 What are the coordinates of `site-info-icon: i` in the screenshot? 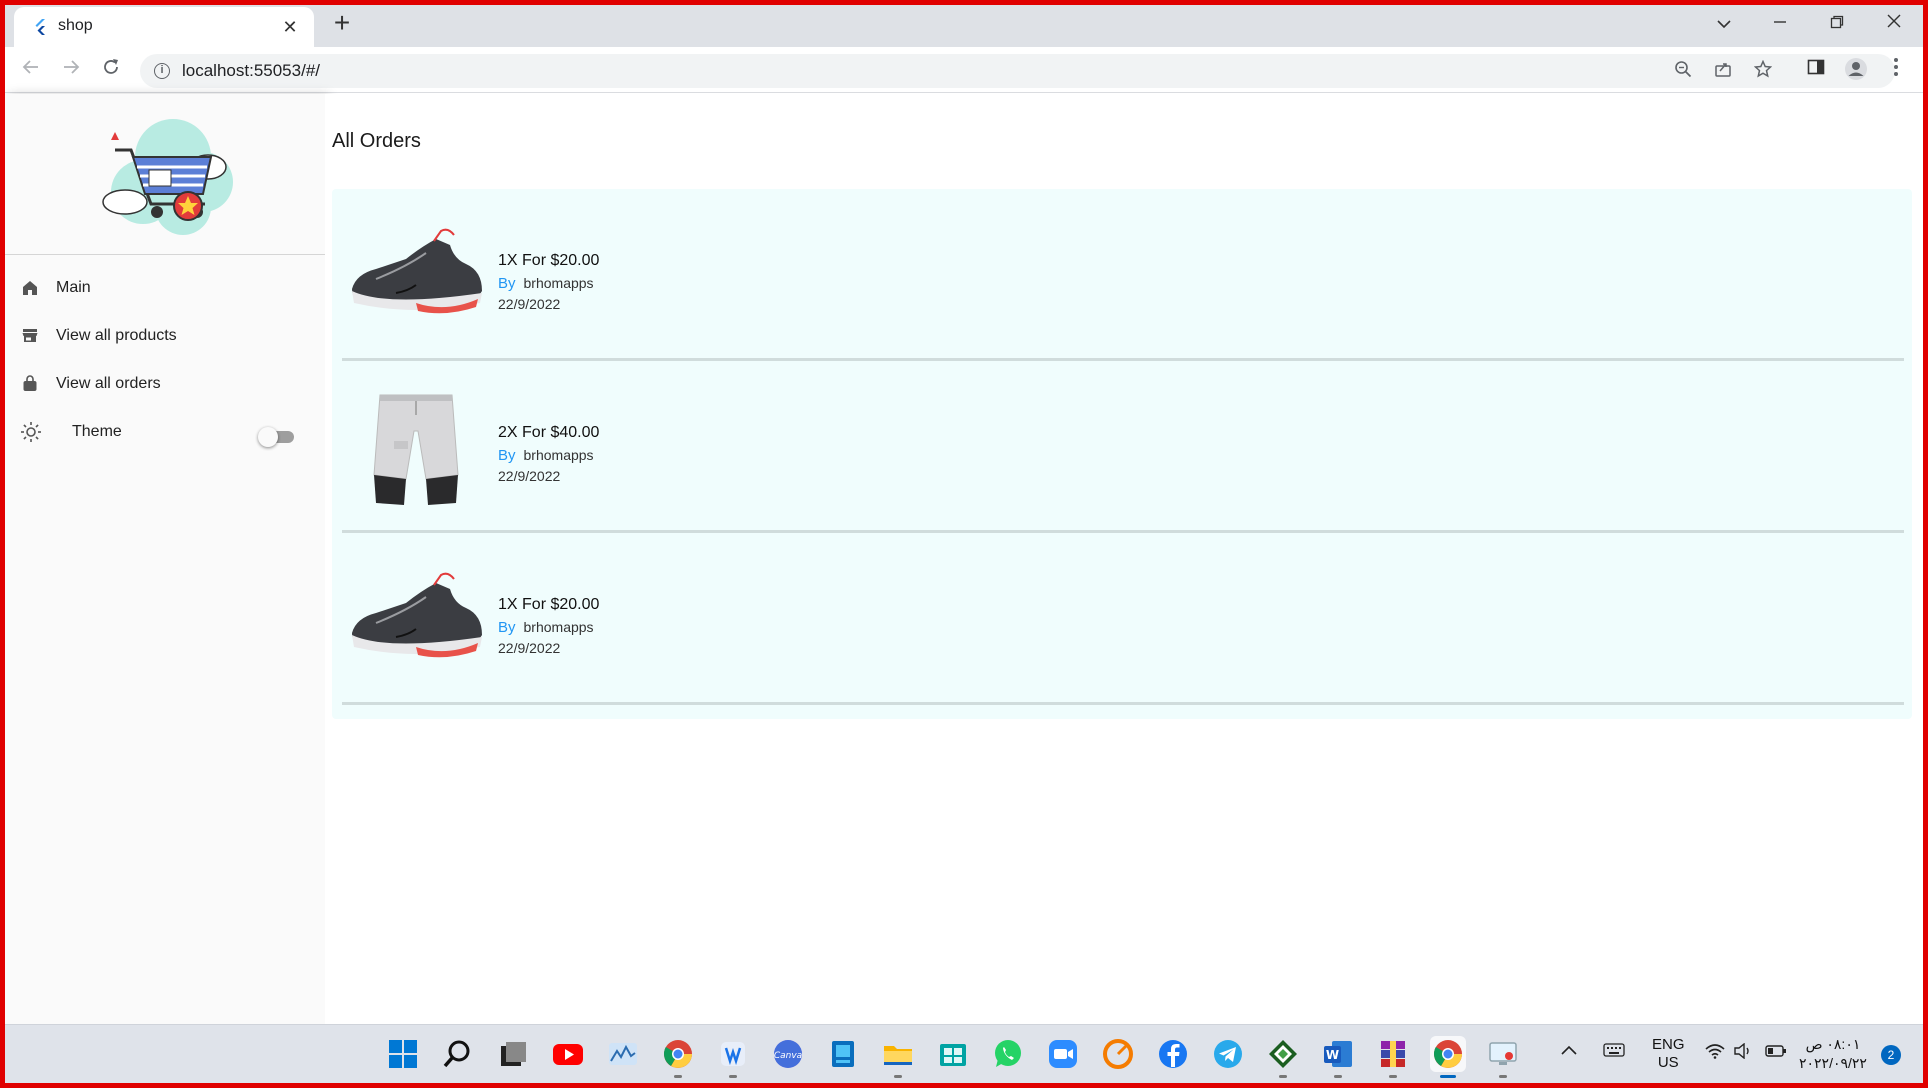 It's located at (162, 71).